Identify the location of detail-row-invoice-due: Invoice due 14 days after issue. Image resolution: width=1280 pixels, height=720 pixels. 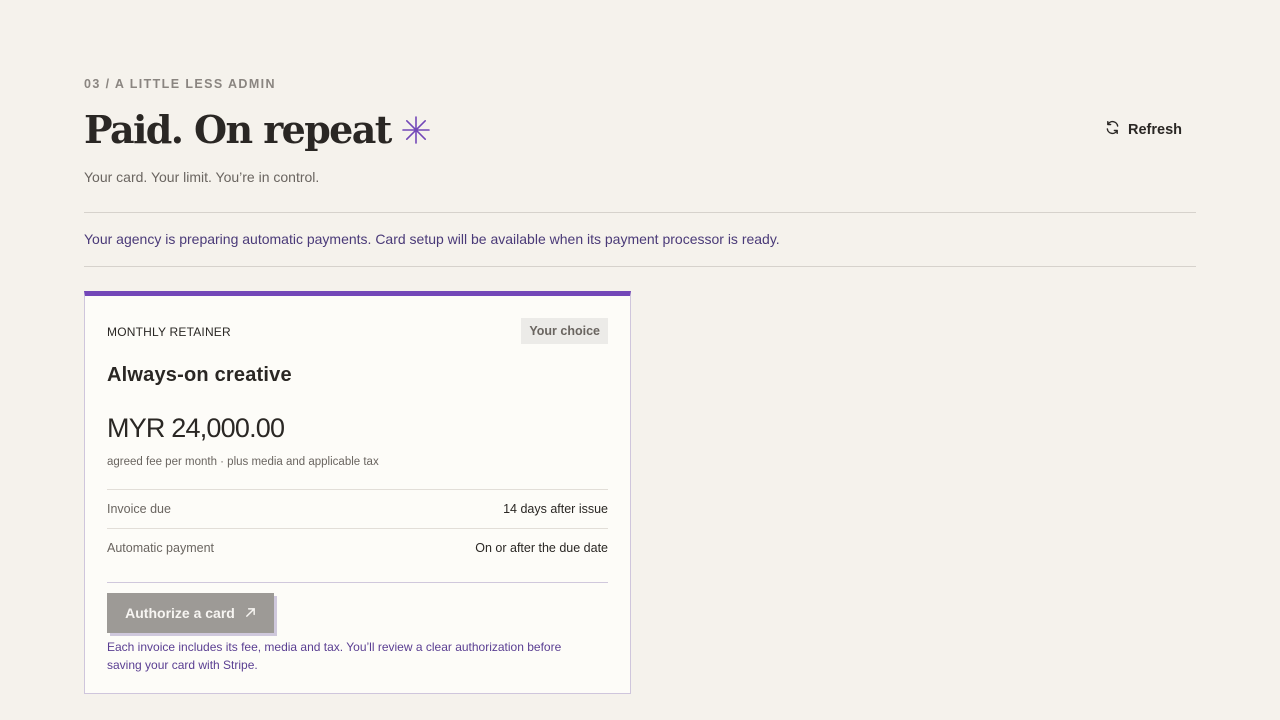
(357, 508).